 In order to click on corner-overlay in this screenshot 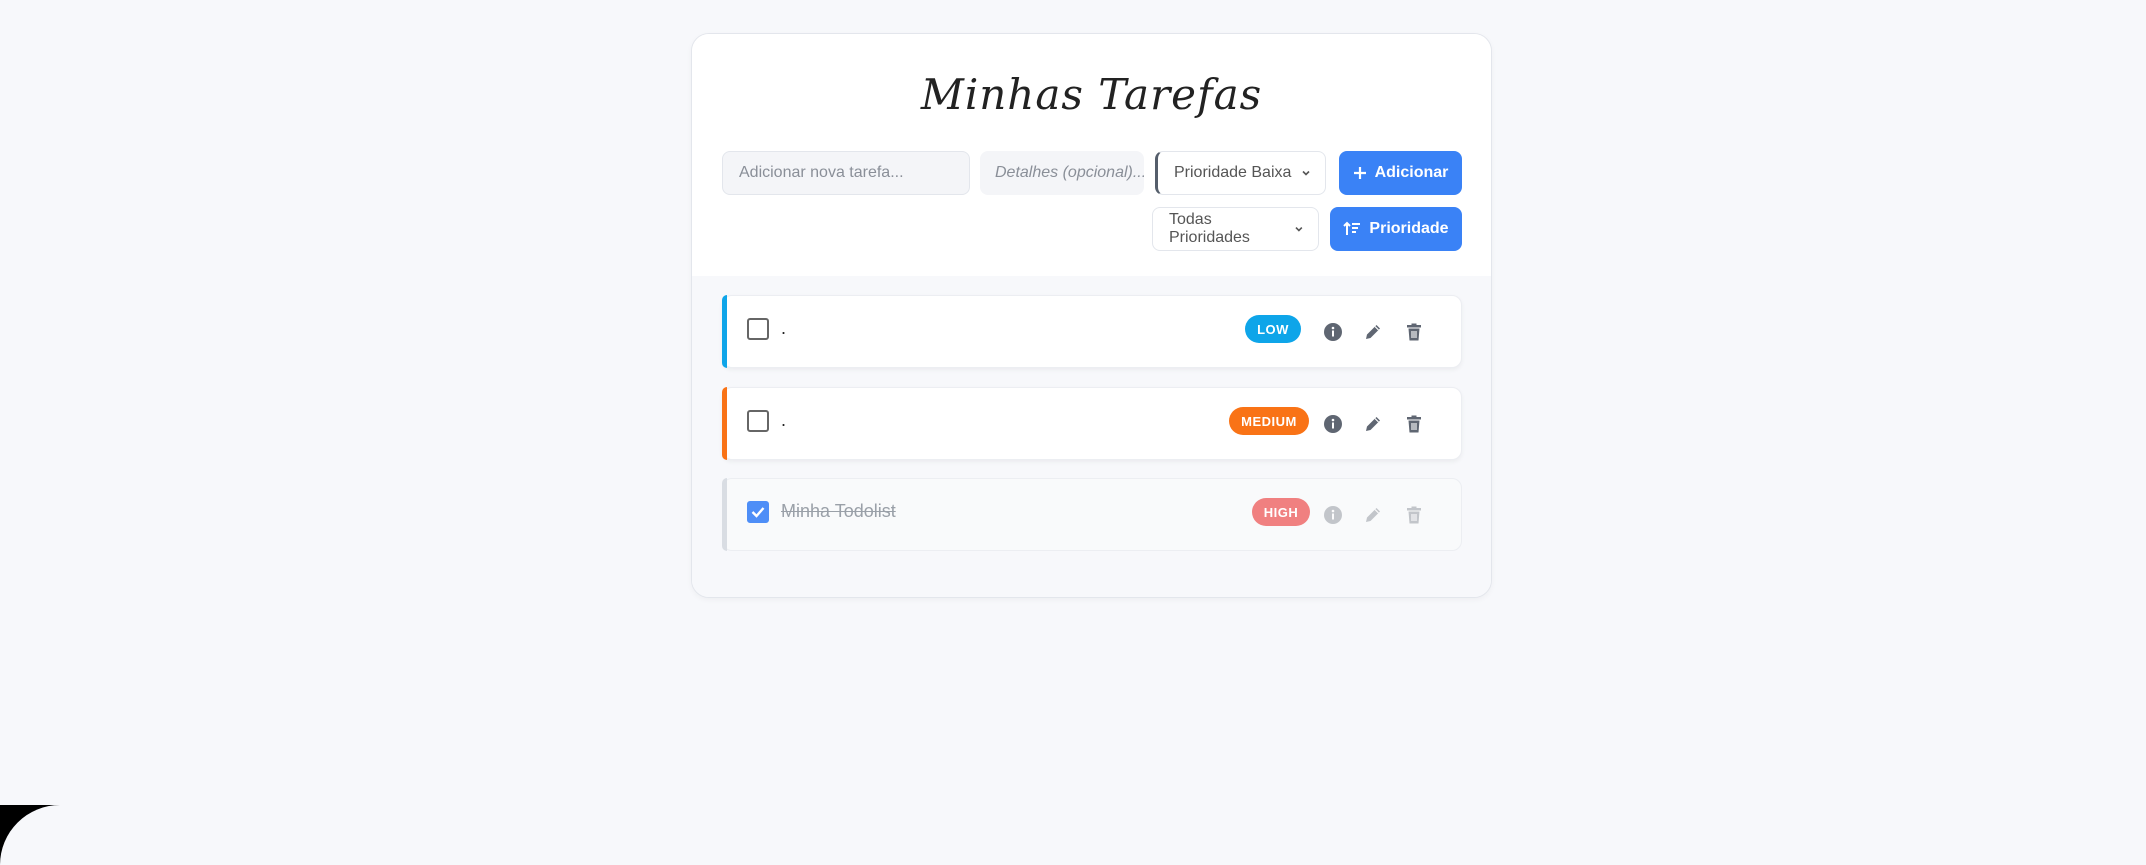, I will do `click(30, 835)`.